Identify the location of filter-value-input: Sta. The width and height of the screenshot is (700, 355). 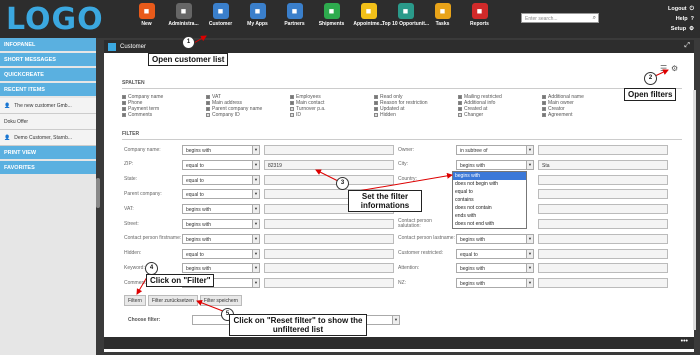
(603, 164).